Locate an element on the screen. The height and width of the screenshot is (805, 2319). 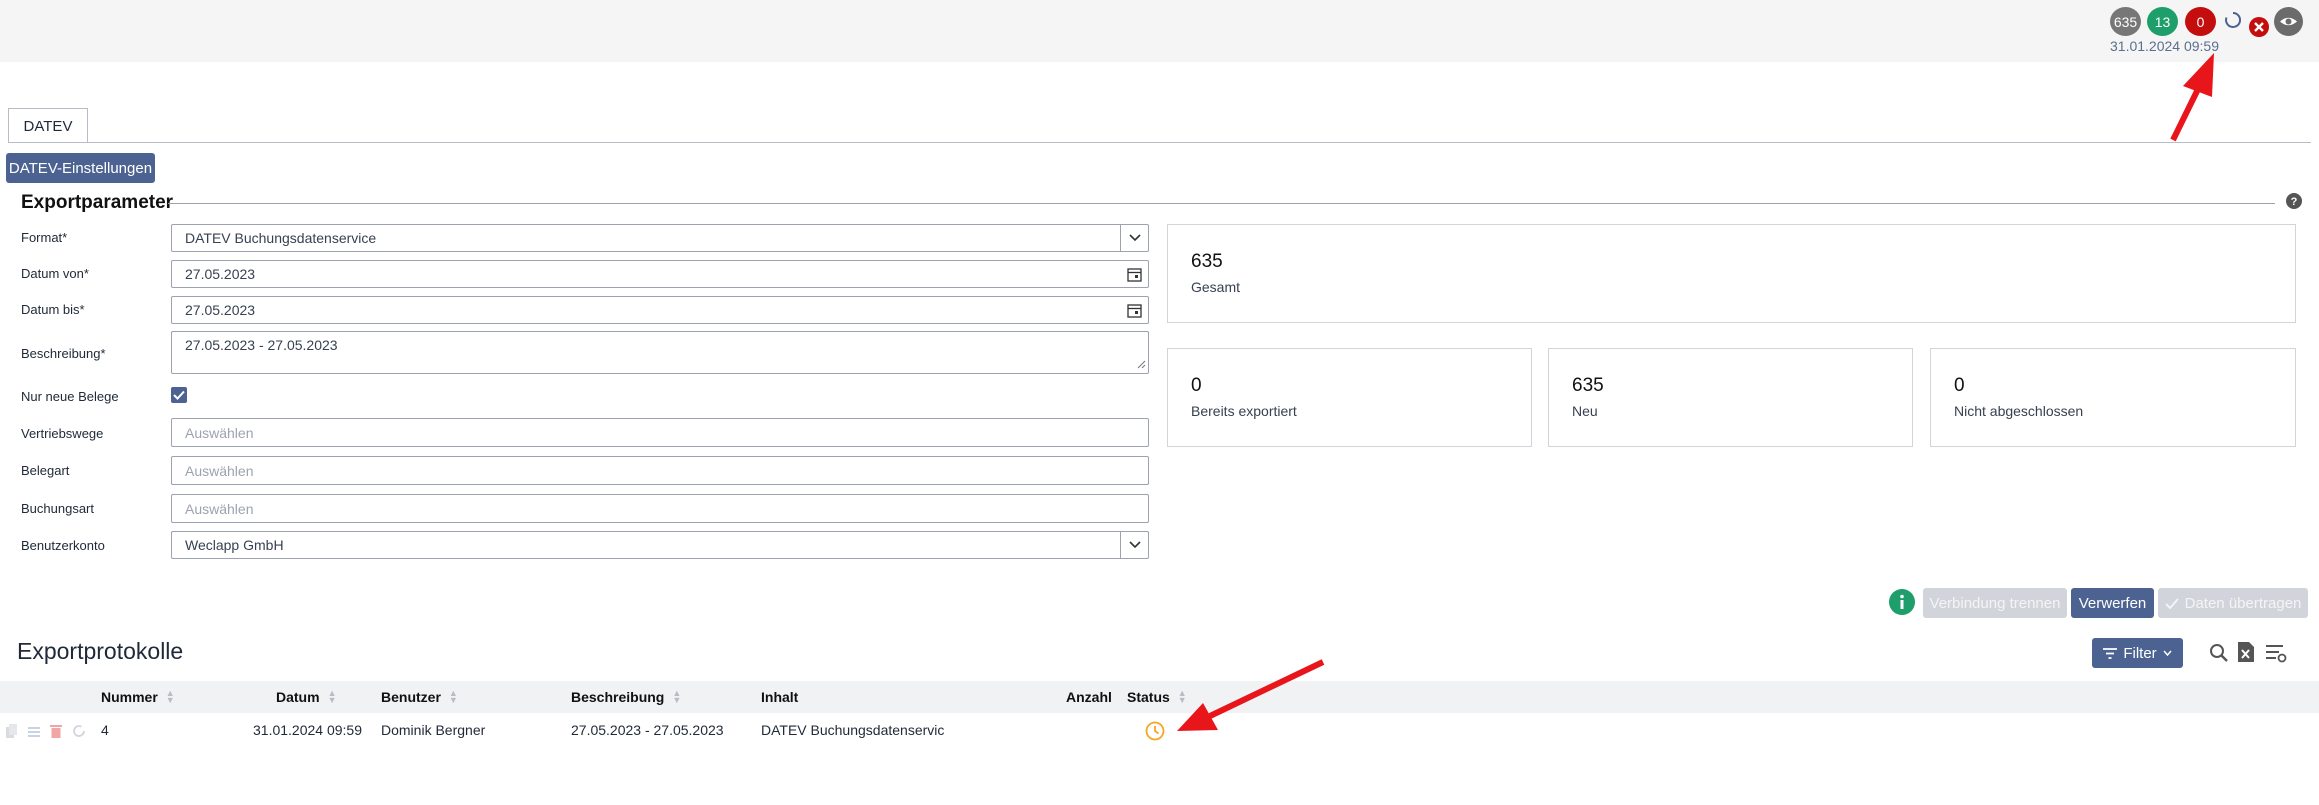
arrow-annotation-status is located at coordinates (1251, 695).